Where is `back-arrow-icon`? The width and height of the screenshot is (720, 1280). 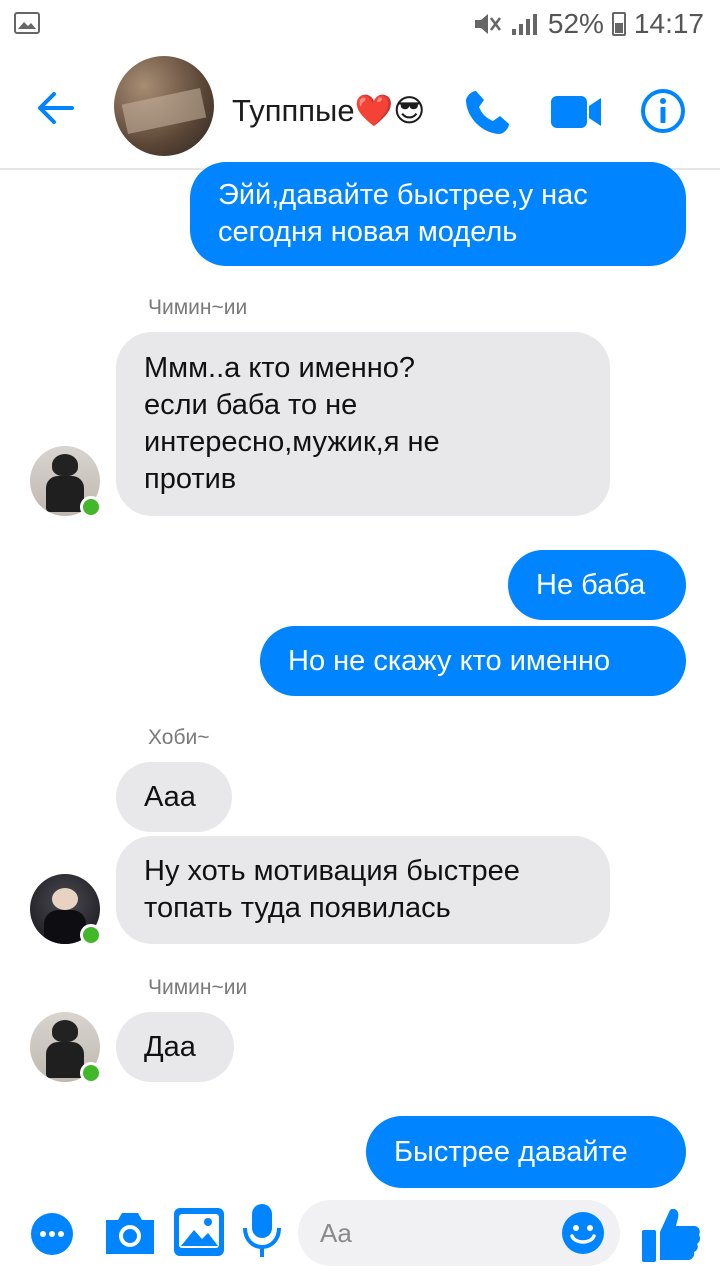 back-arrow-icon is located at coordinates (56, 108).